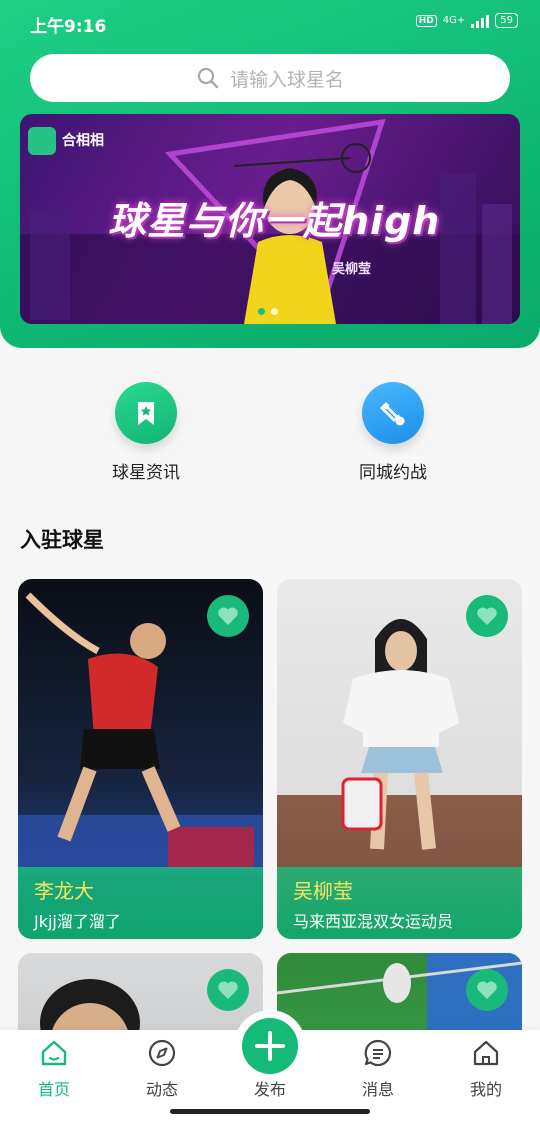 Image resolution: width=540 pixels, height=1124 pixels. What do you see at coordinates (323, 891) in the screenshot?
I see `player-name: 吴柳莹` at bounding box center [323, 891].